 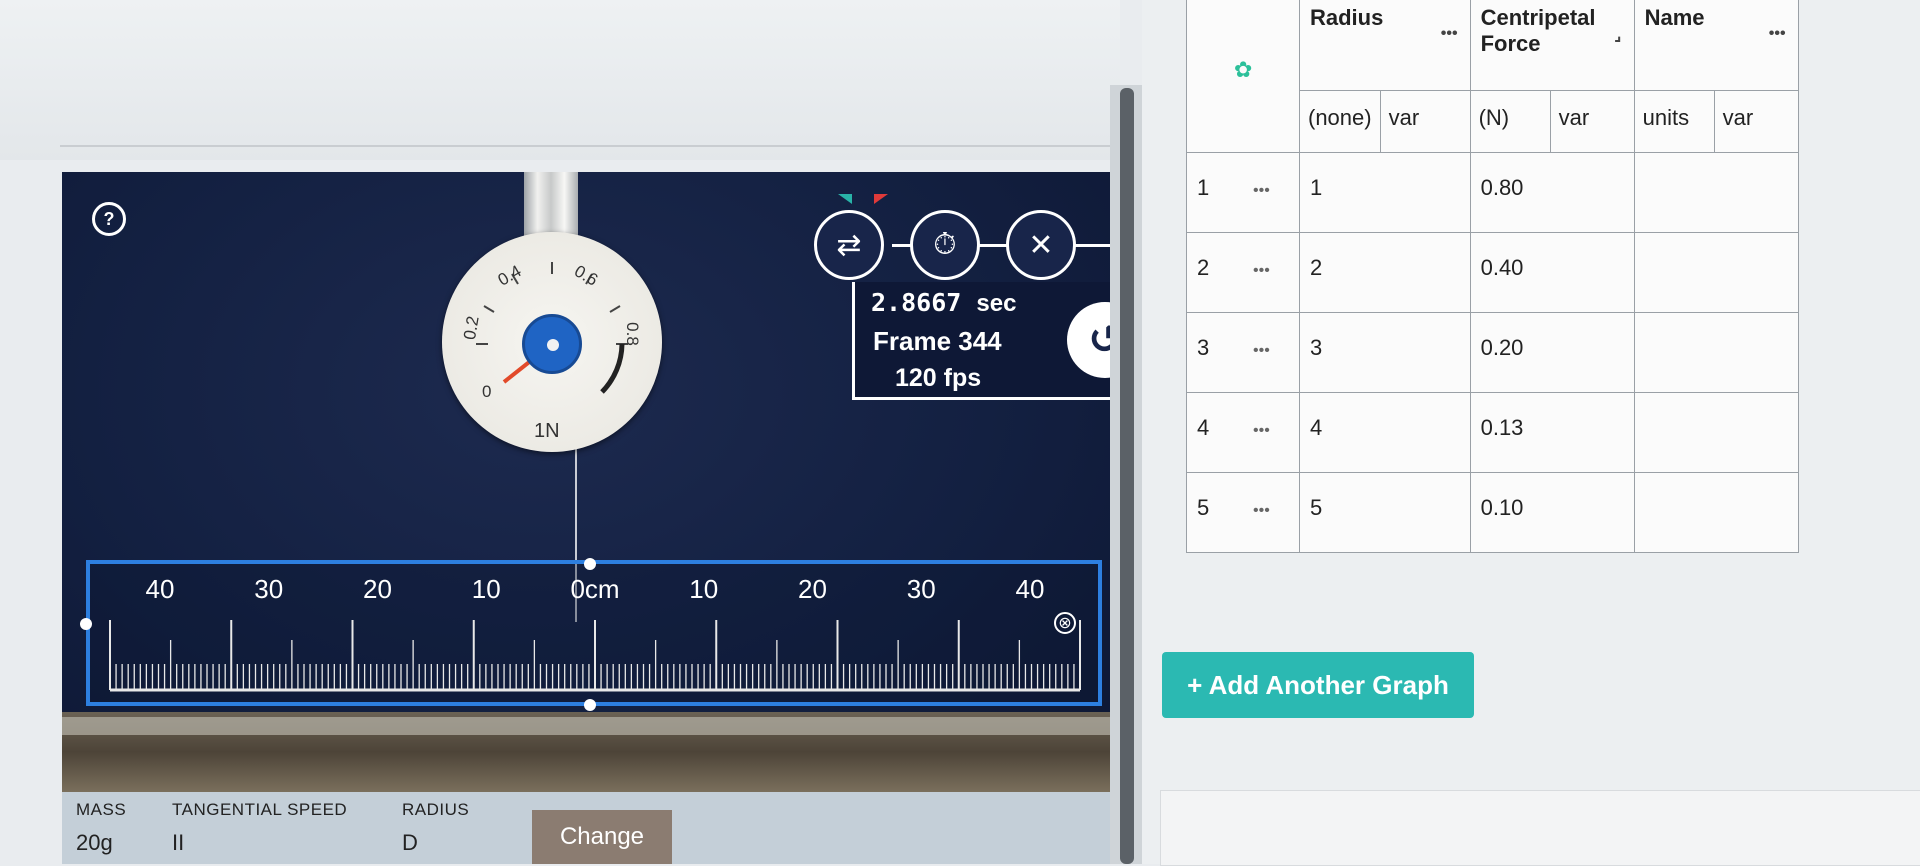 What do you see at coordinates (590, 146) in the screenshot?
I see `divider` at bounding box center [590, 146].